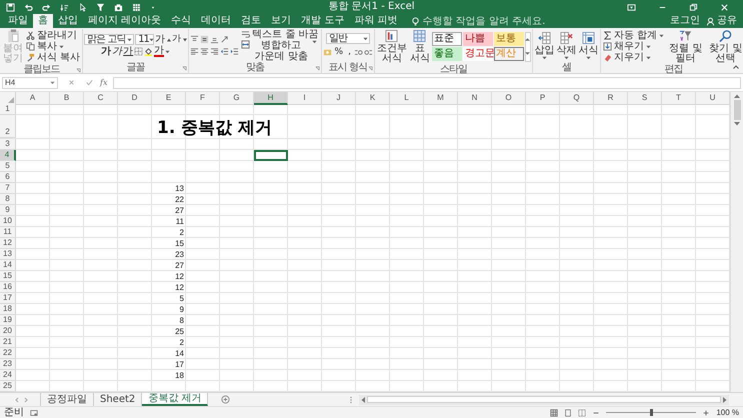  I want to click on cells-command: 삭제, so click(566, 45).